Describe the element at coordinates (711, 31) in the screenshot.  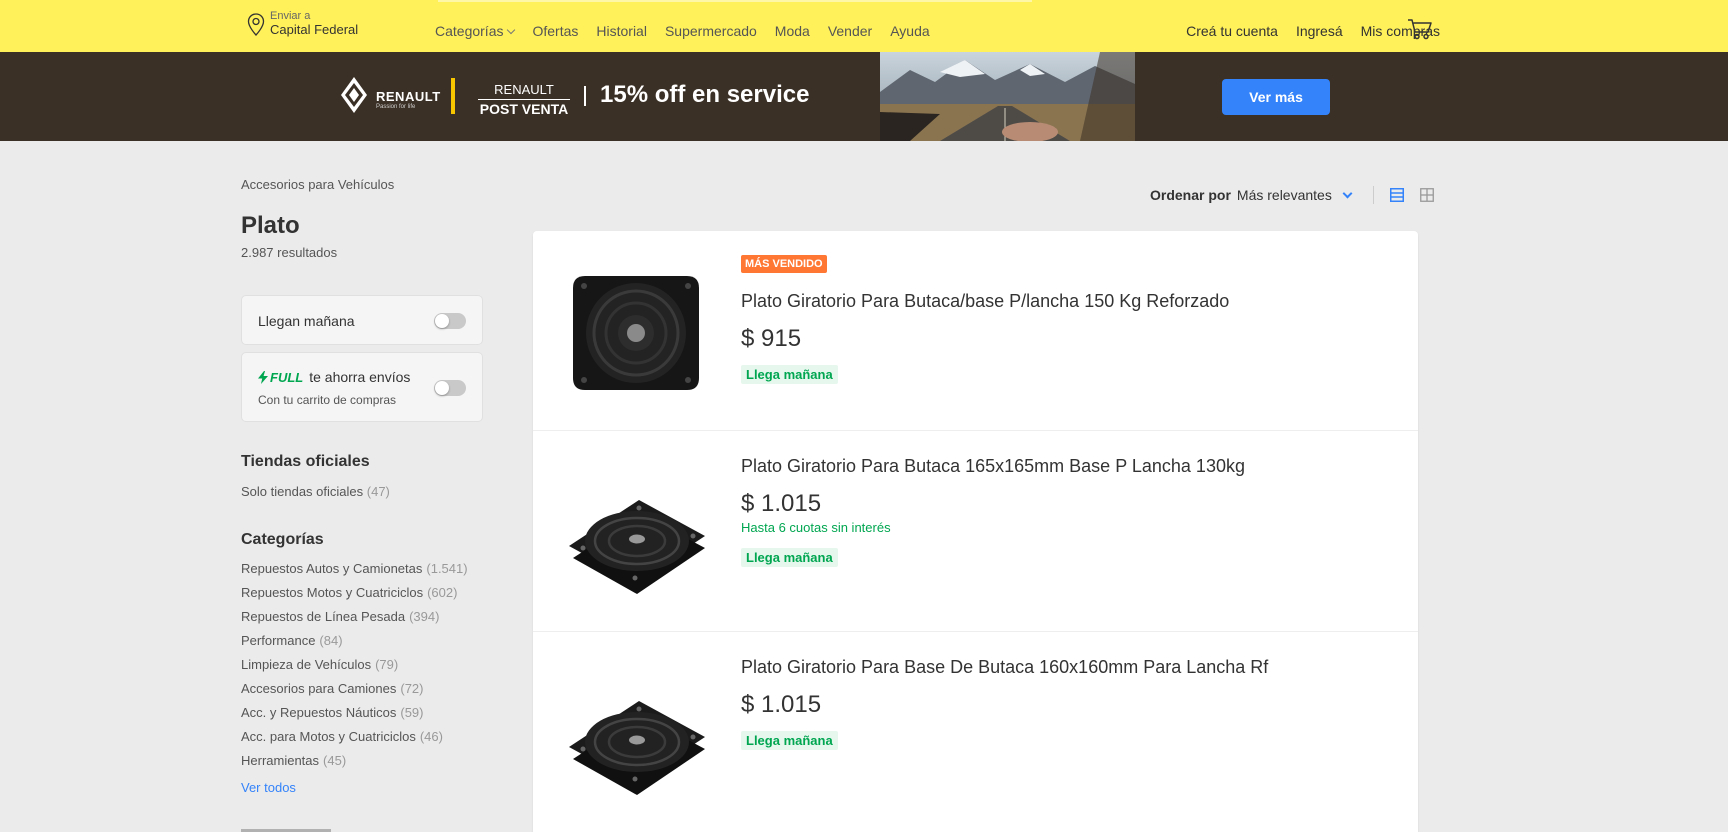
I see `nav-supermercado: Supermercado` at that location.